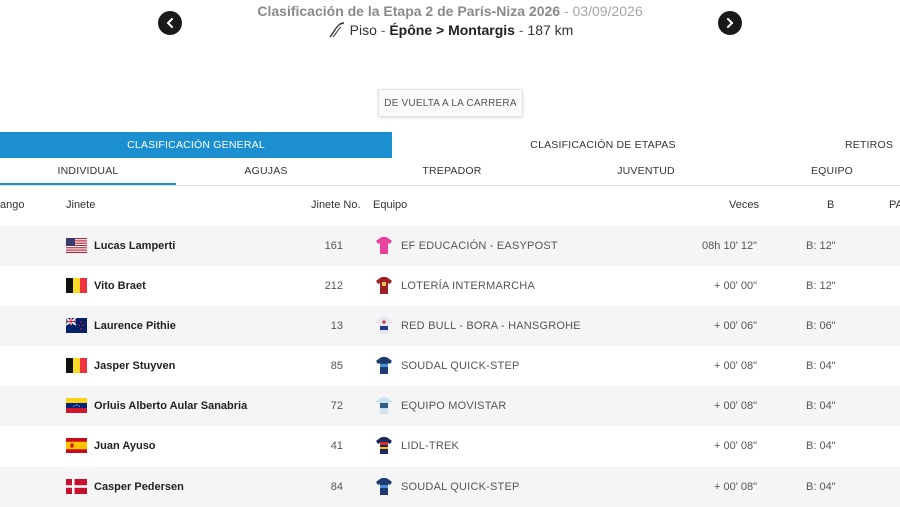  Describe the element at coordinates (857, 145) in the screenshot. I see `tab-withdrawals: RETIROS` at that location.